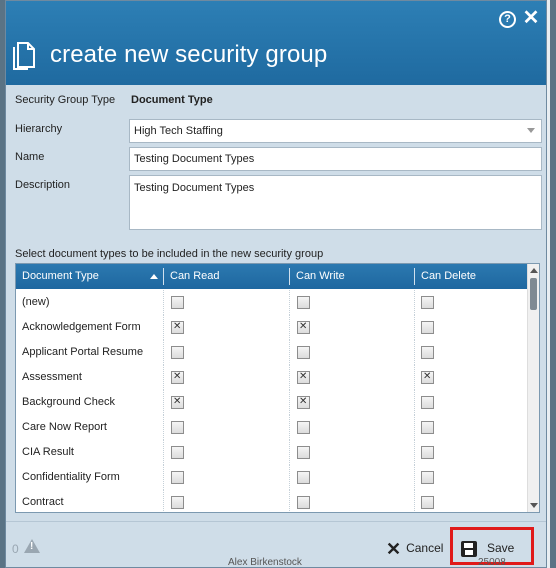 The image size is (556, 568). What do you see at coordinates (272, 352) in the screenshot?
I see `table-row: Applicant Portal Resume` at bounding box center [272, 352].